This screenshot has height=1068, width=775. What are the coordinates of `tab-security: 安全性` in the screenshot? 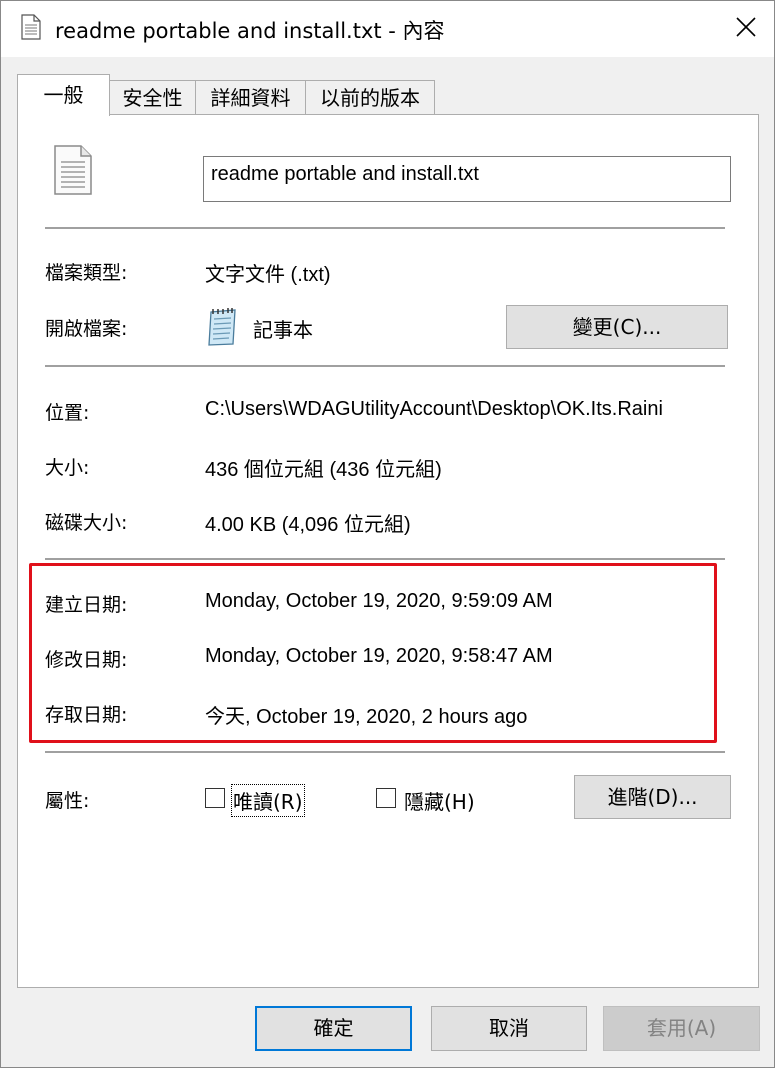 It's located at (152, 97).